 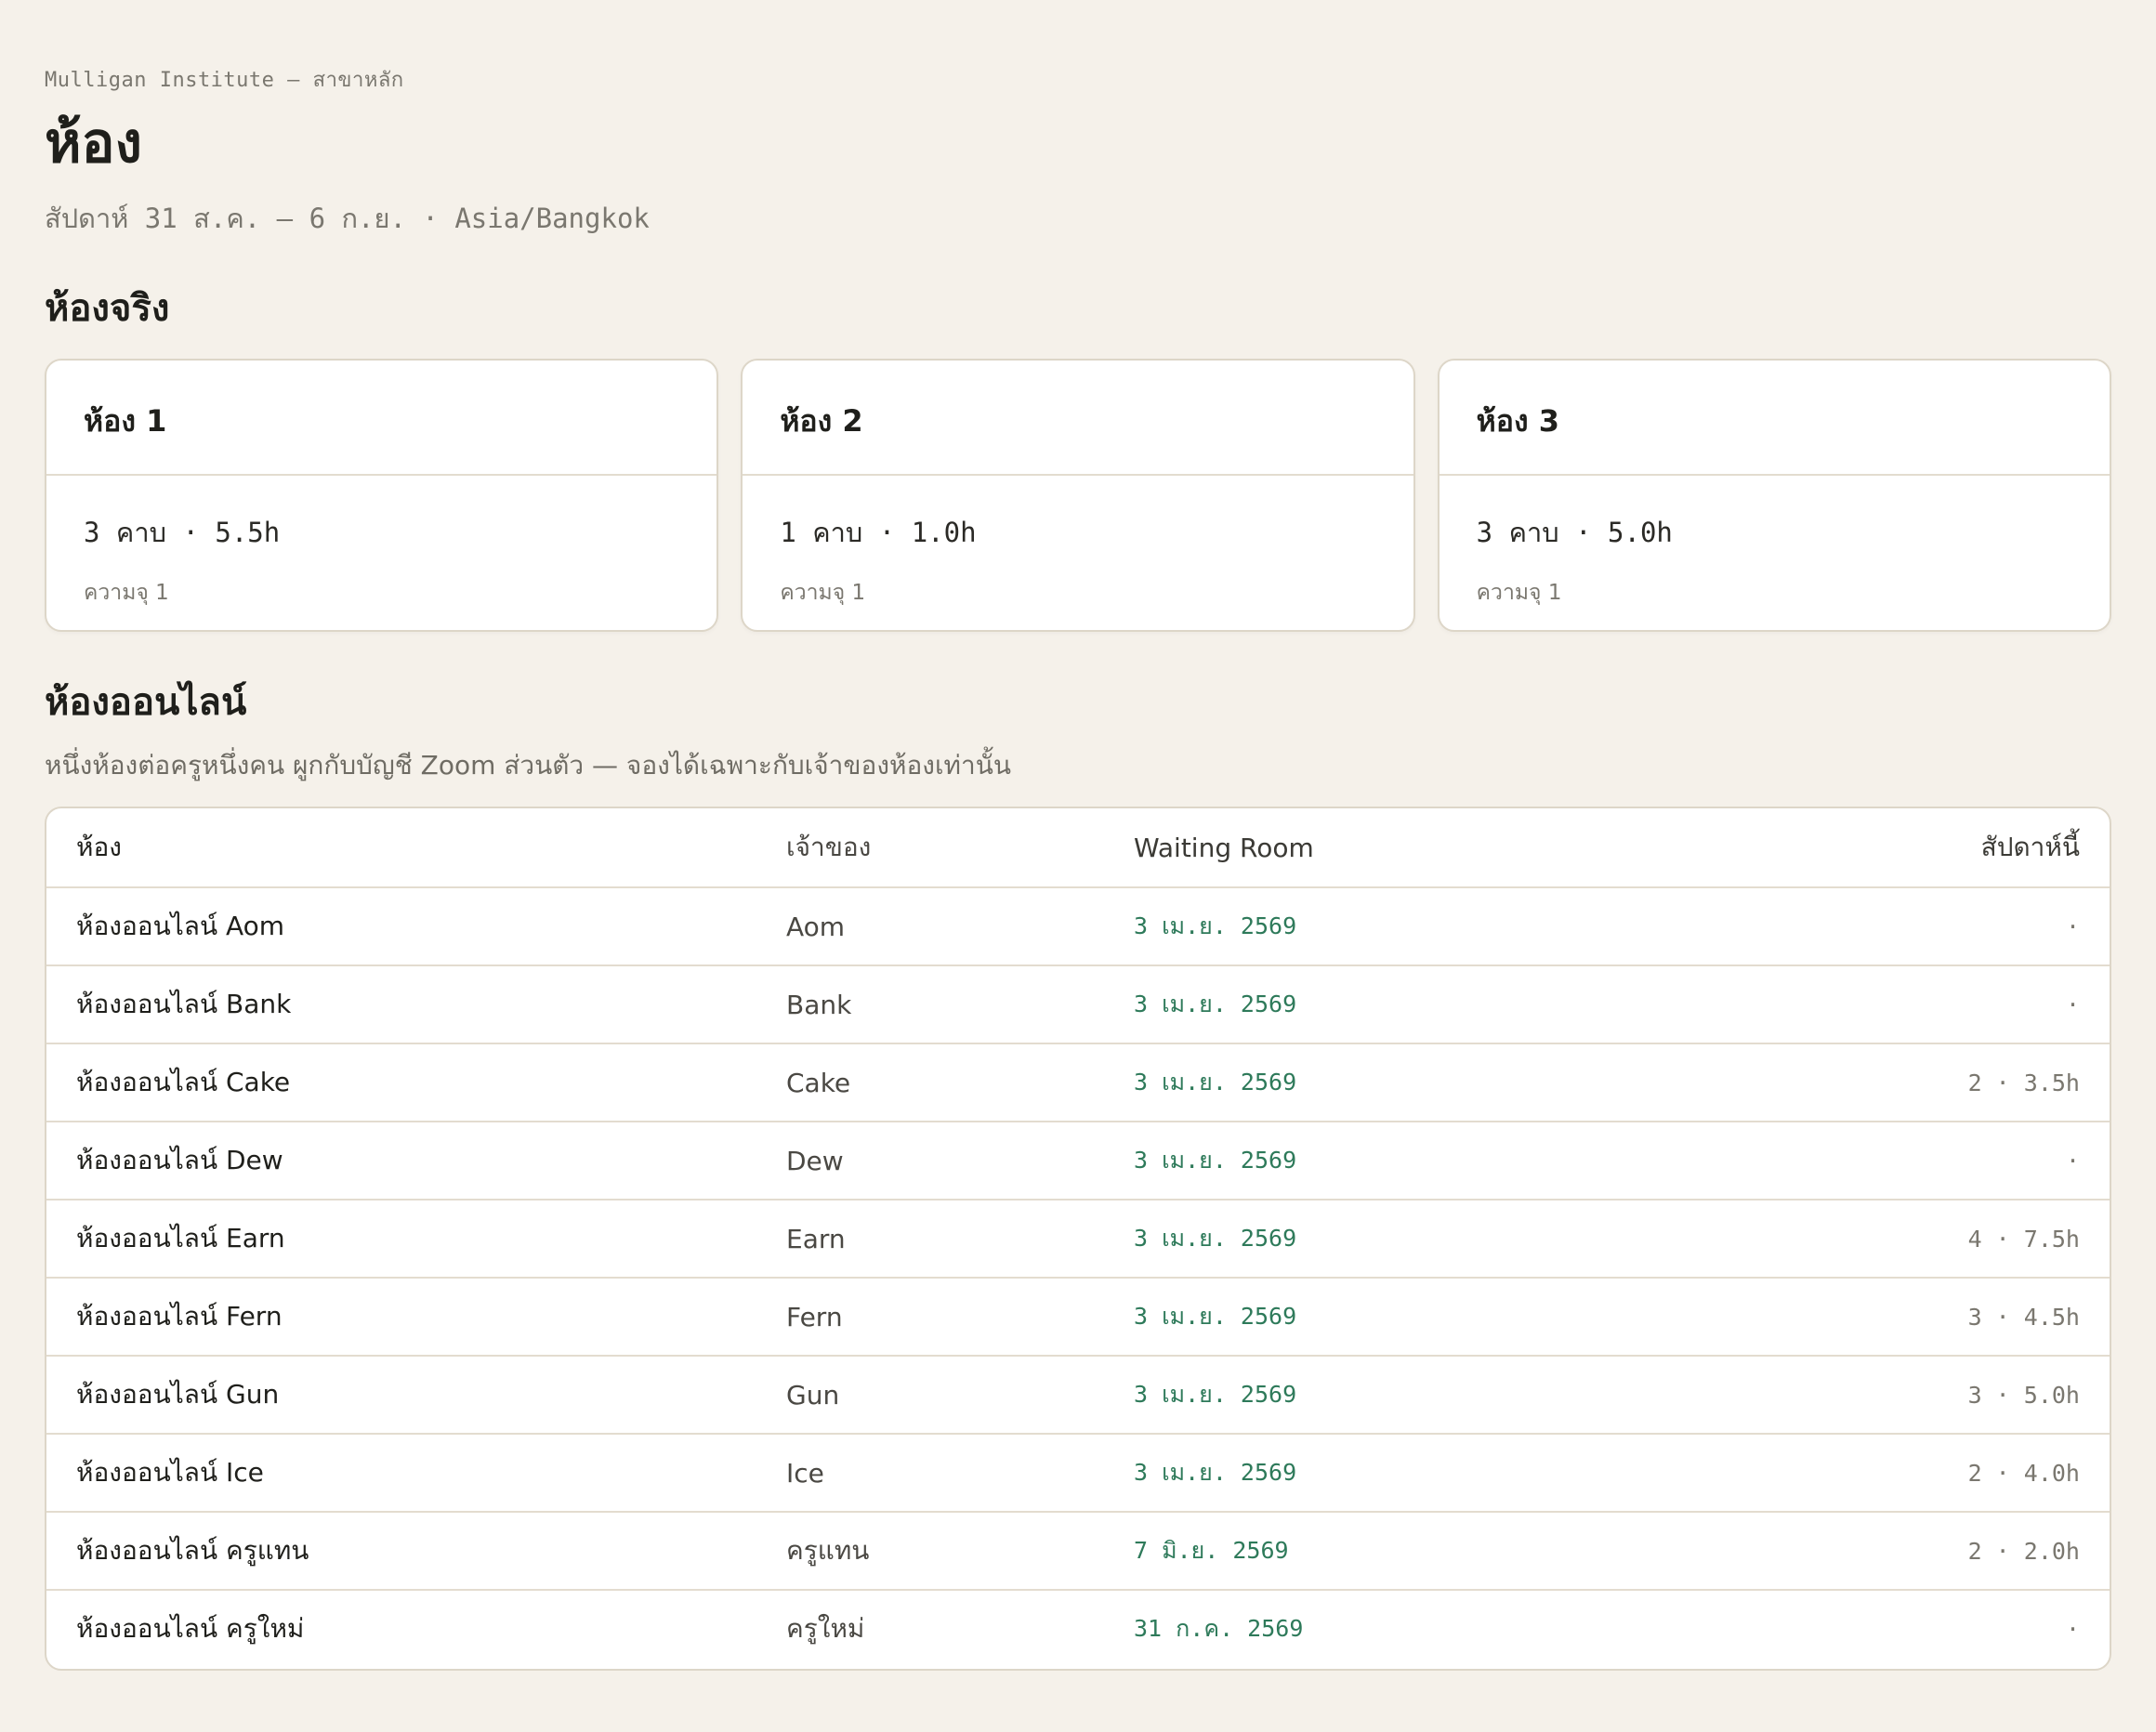 I want to click on owner-cell: Dew, so click(x=930, y=1161).